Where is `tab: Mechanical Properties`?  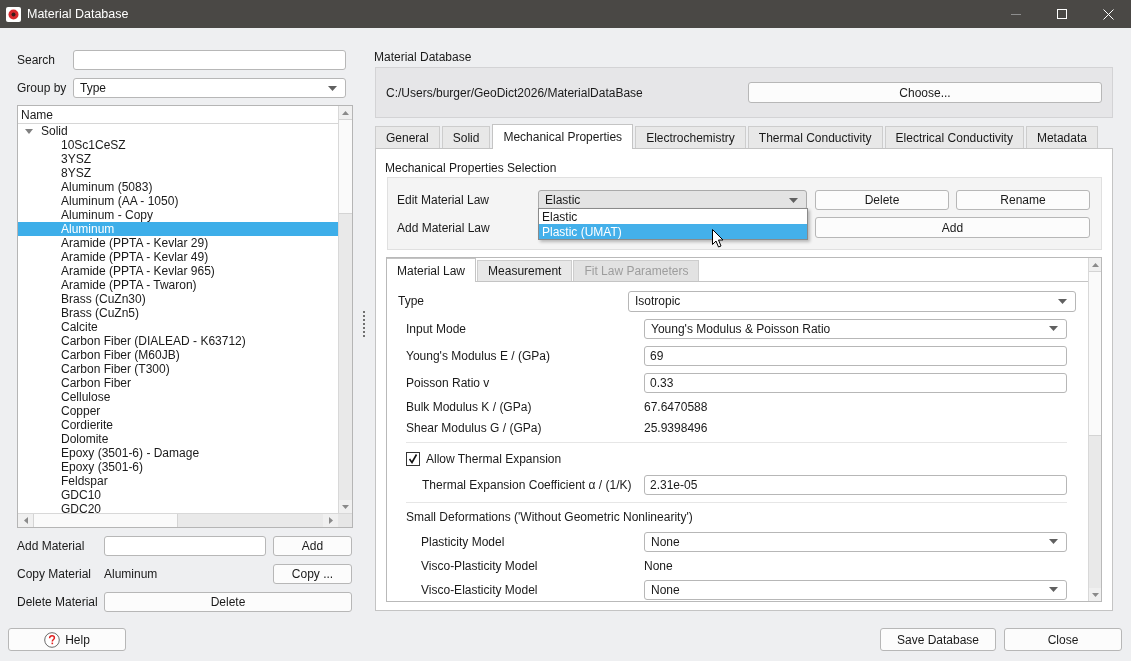
tab: Mechanical Properties is located at coordinates (563, 136).